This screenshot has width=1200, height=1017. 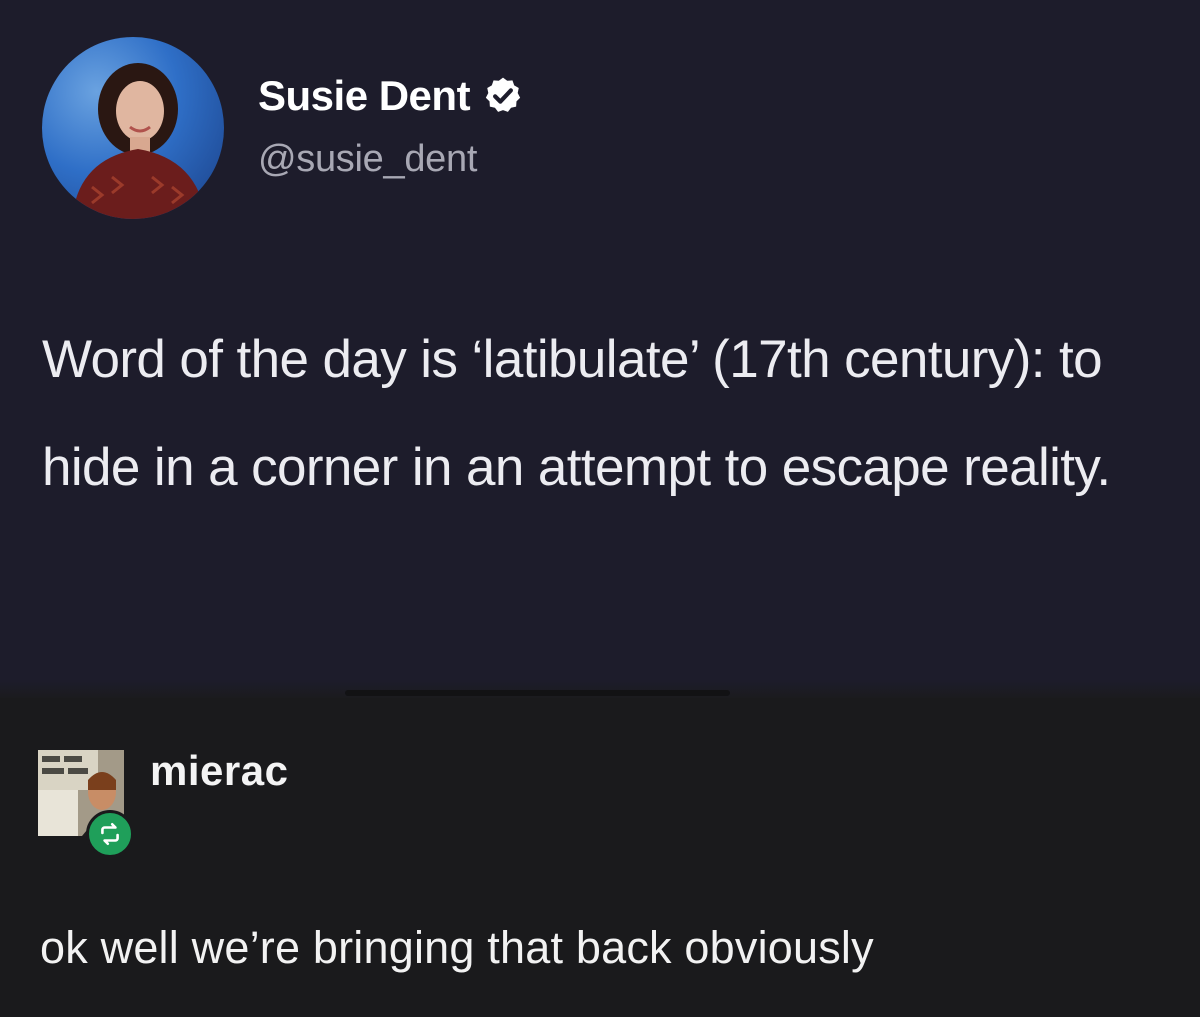 I want to click on reblog-icon, so click(x=110, y=834).